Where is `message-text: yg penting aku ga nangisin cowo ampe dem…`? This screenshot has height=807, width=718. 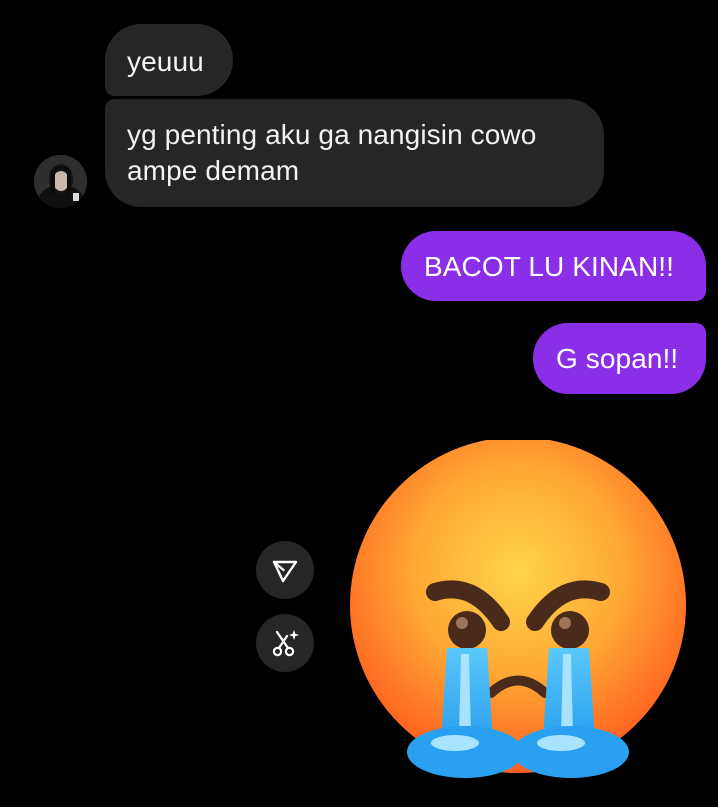 message-text: yg penting aku ga nangisin cowo ampe dem… is located at coordinates (332, 152).